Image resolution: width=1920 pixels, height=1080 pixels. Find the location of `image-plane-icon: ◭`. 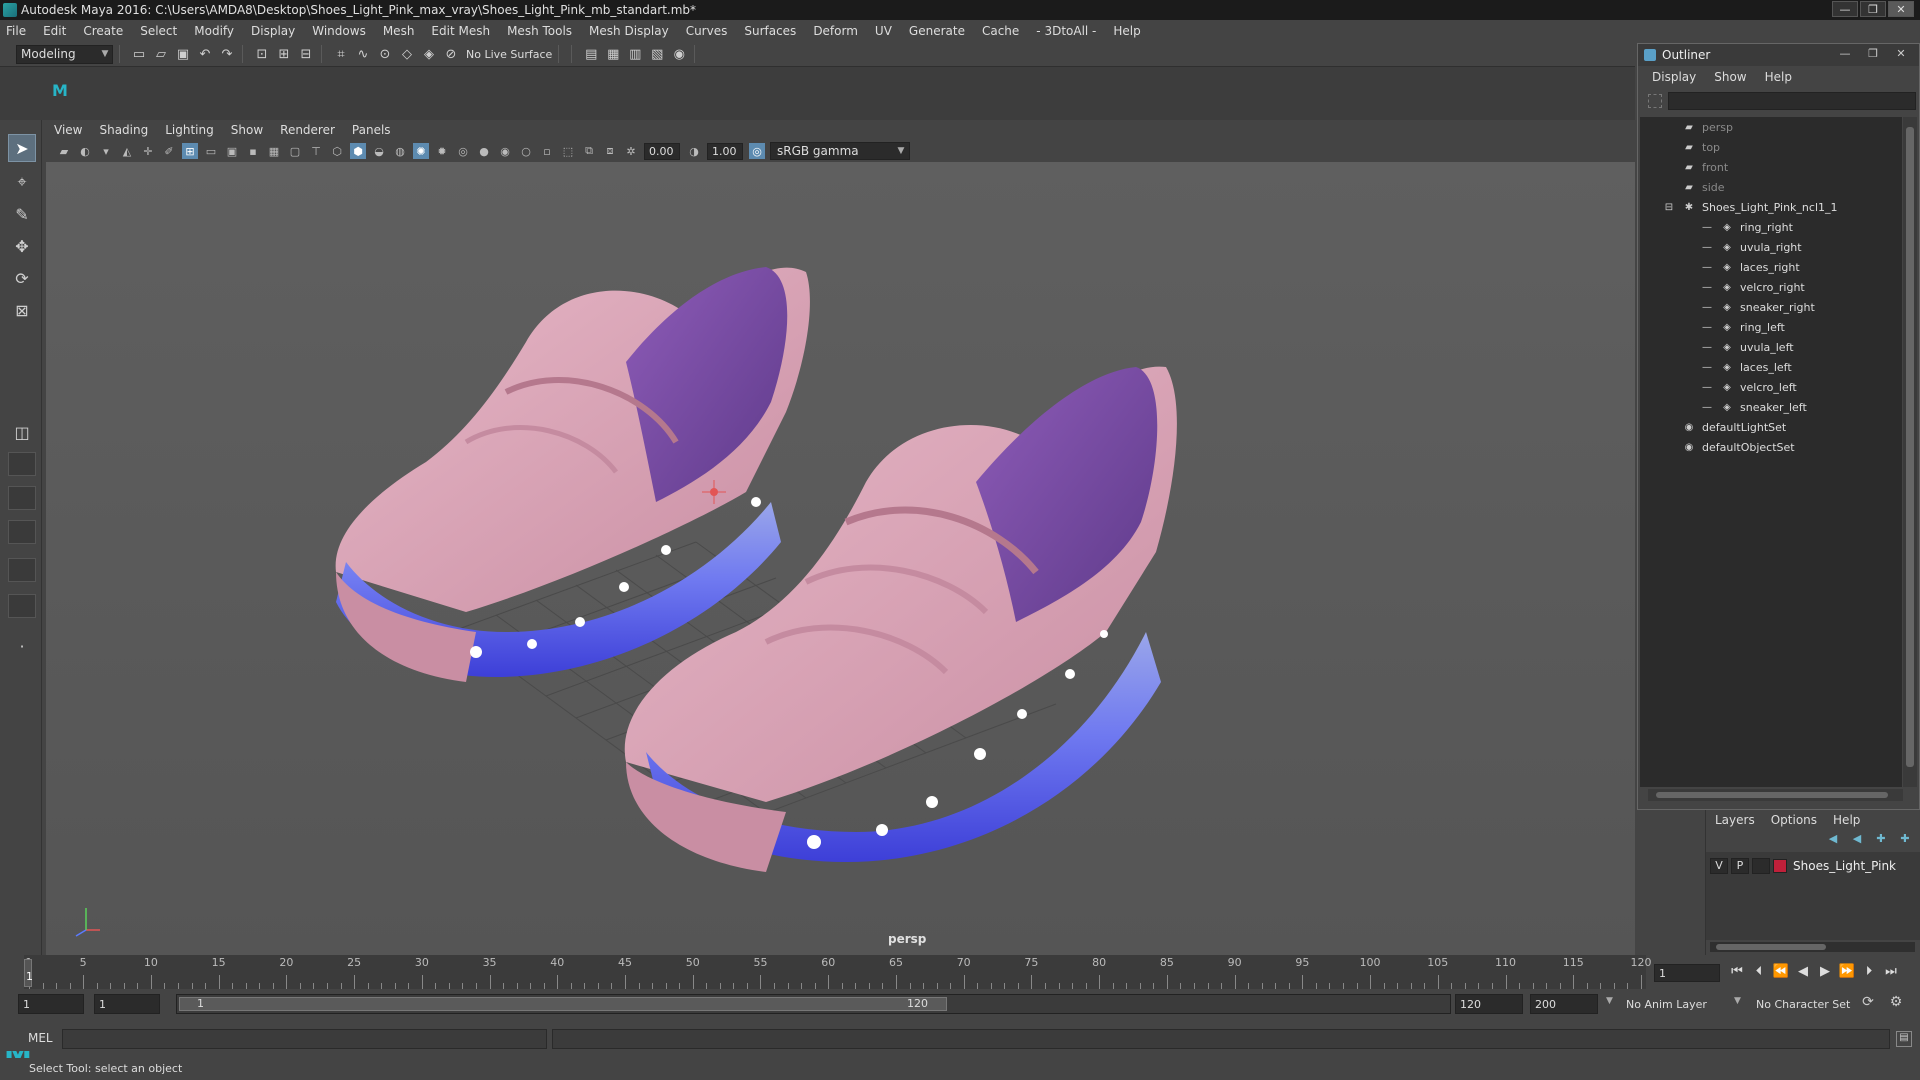

image-plane-icon: ◭ is located at coordinates (127, 151).